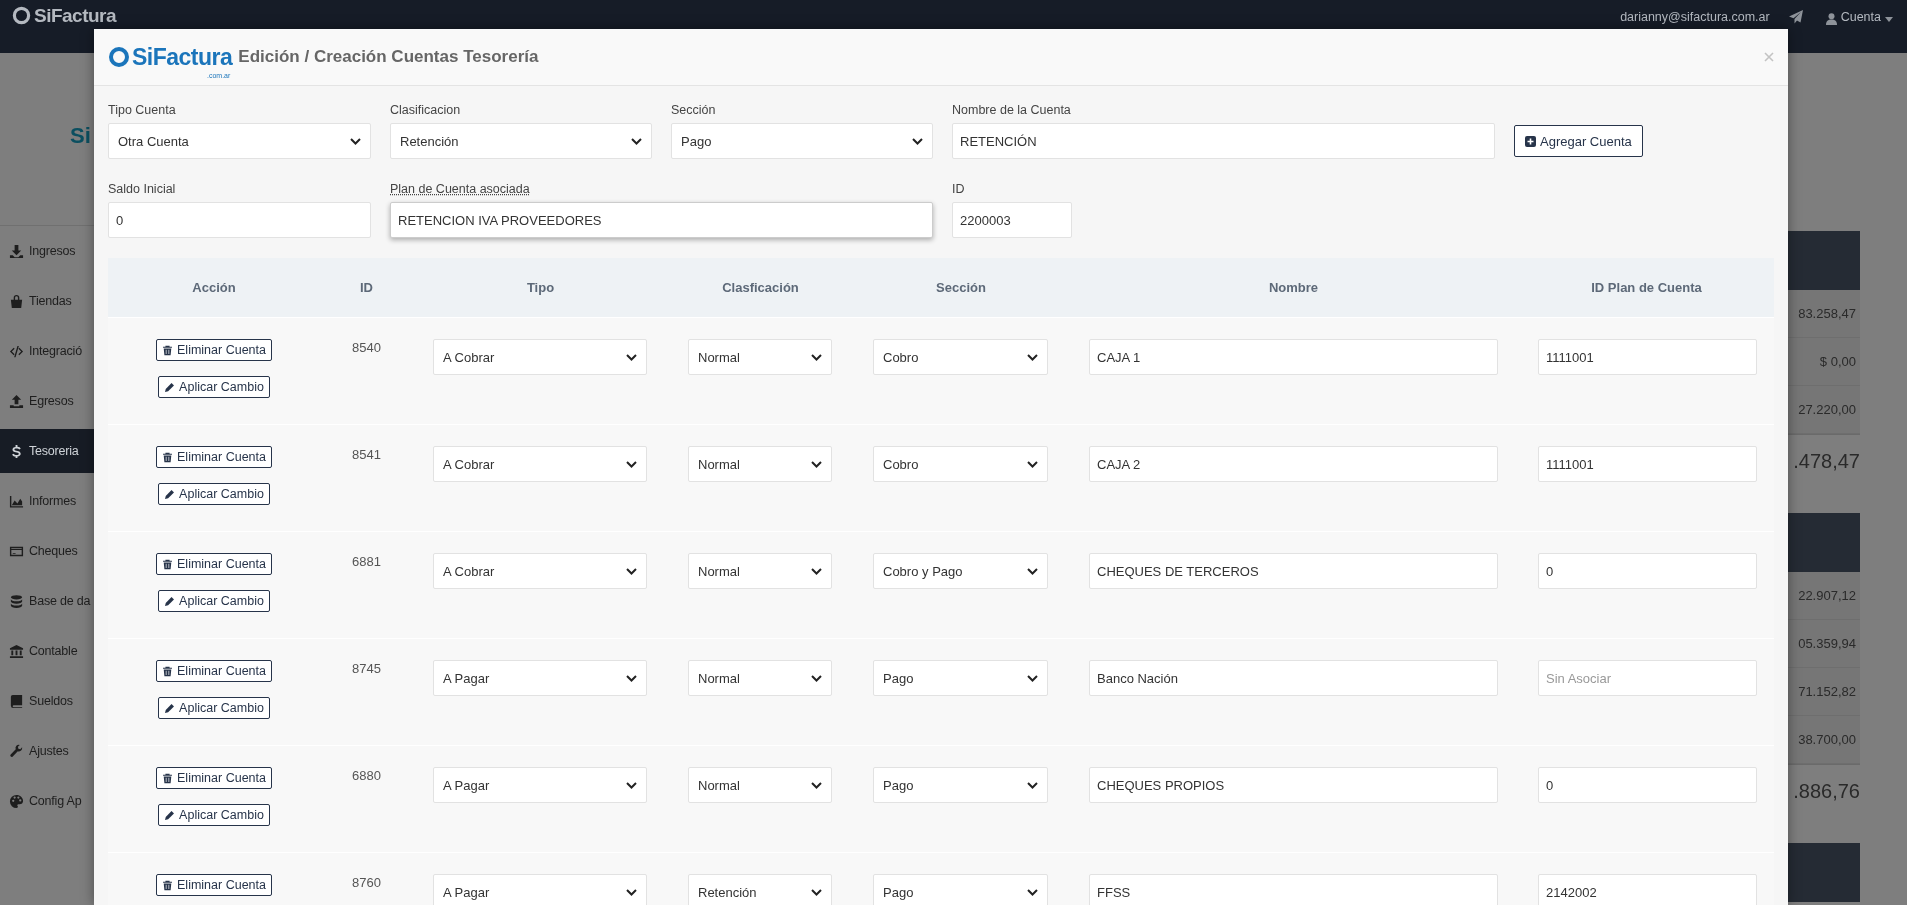 The image size is (1907, 905). What do you see at coordinates (16, 301) in the screenshot?
I see `shopping-bag-icon` at bounding box center [16, 301].